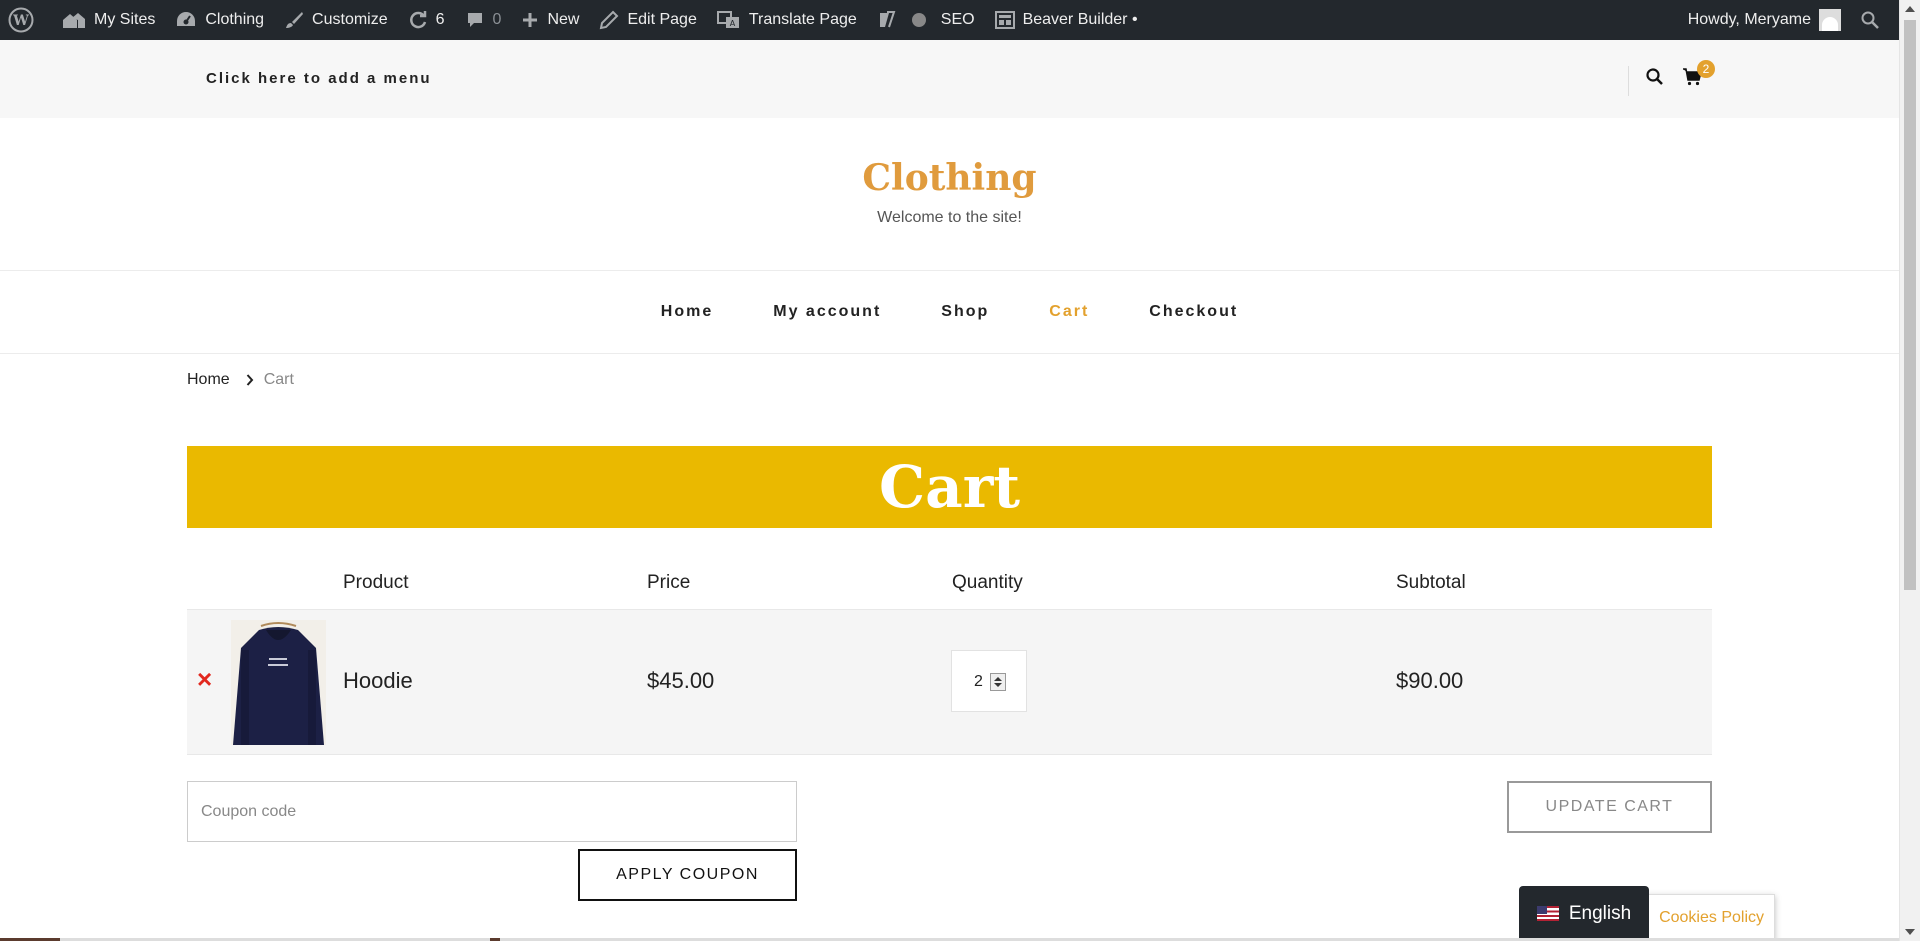 This screenshot has height=941, width=1920. I want to click on scroll-up-arrow-icon, so click(1910, 9).